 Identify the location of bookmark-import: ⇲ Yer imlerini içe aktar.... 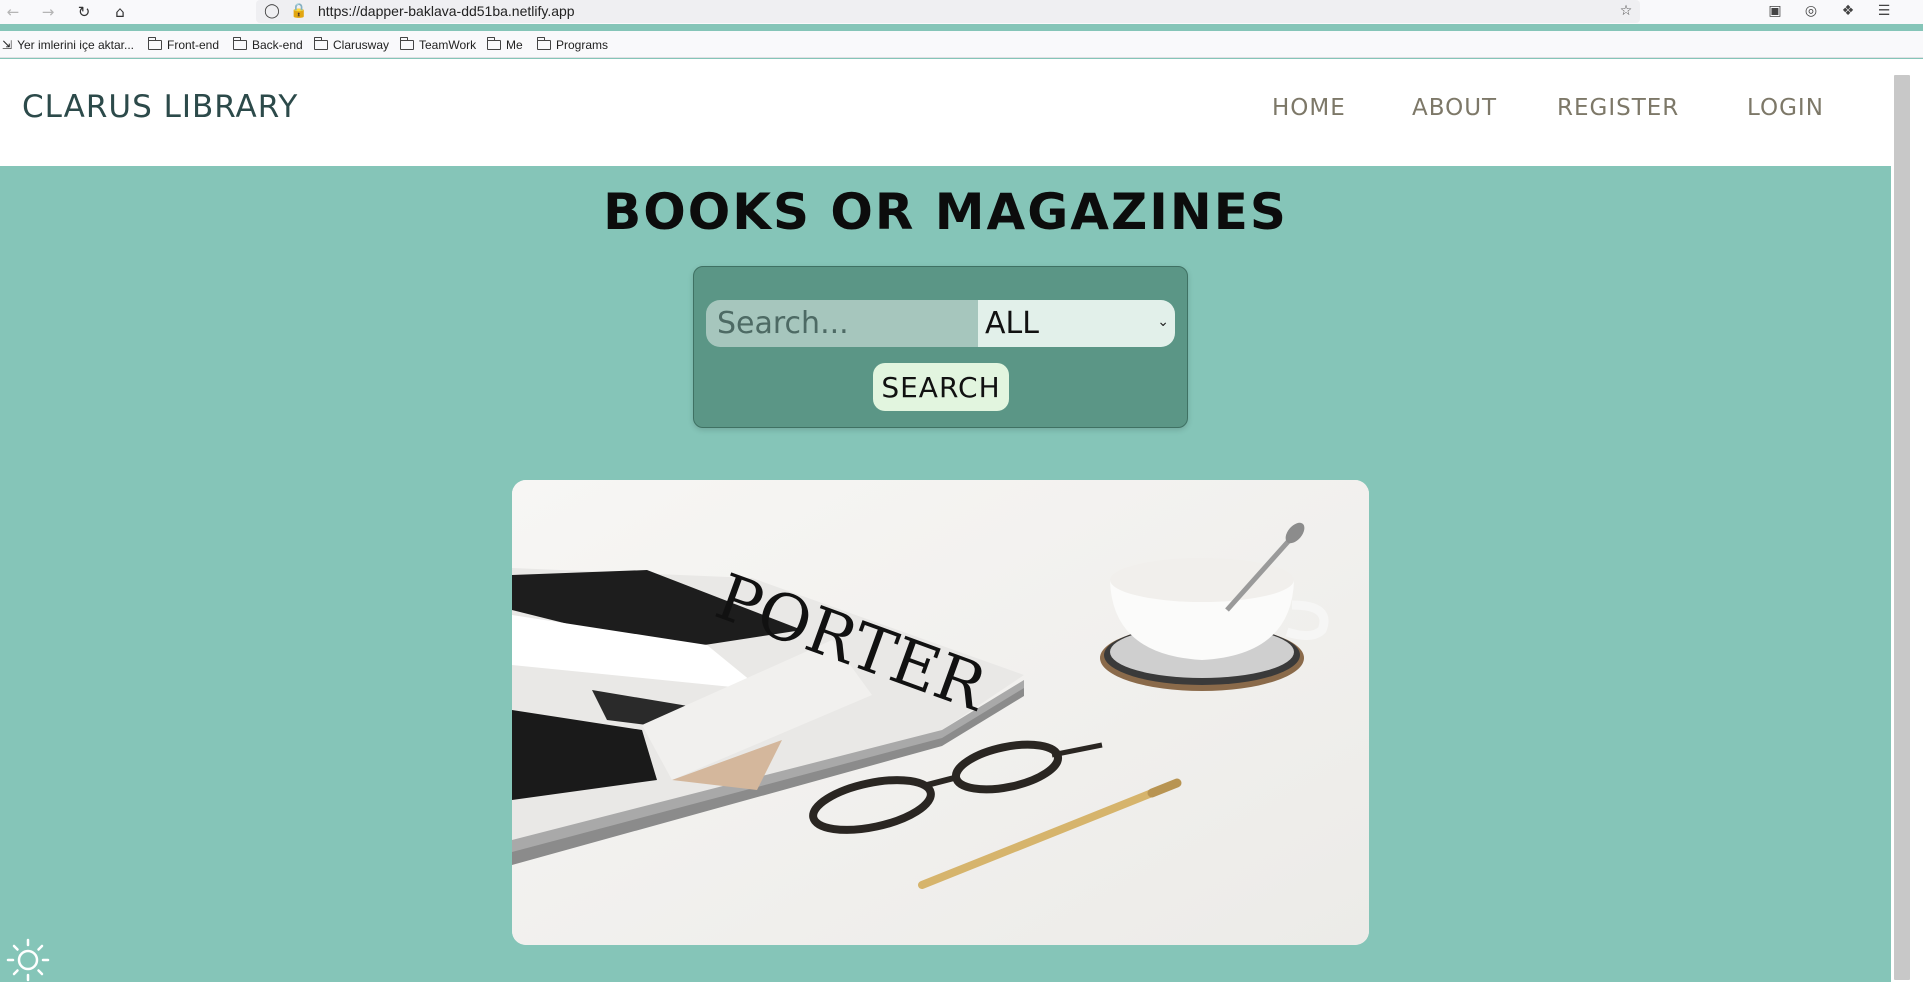
(68, 45).